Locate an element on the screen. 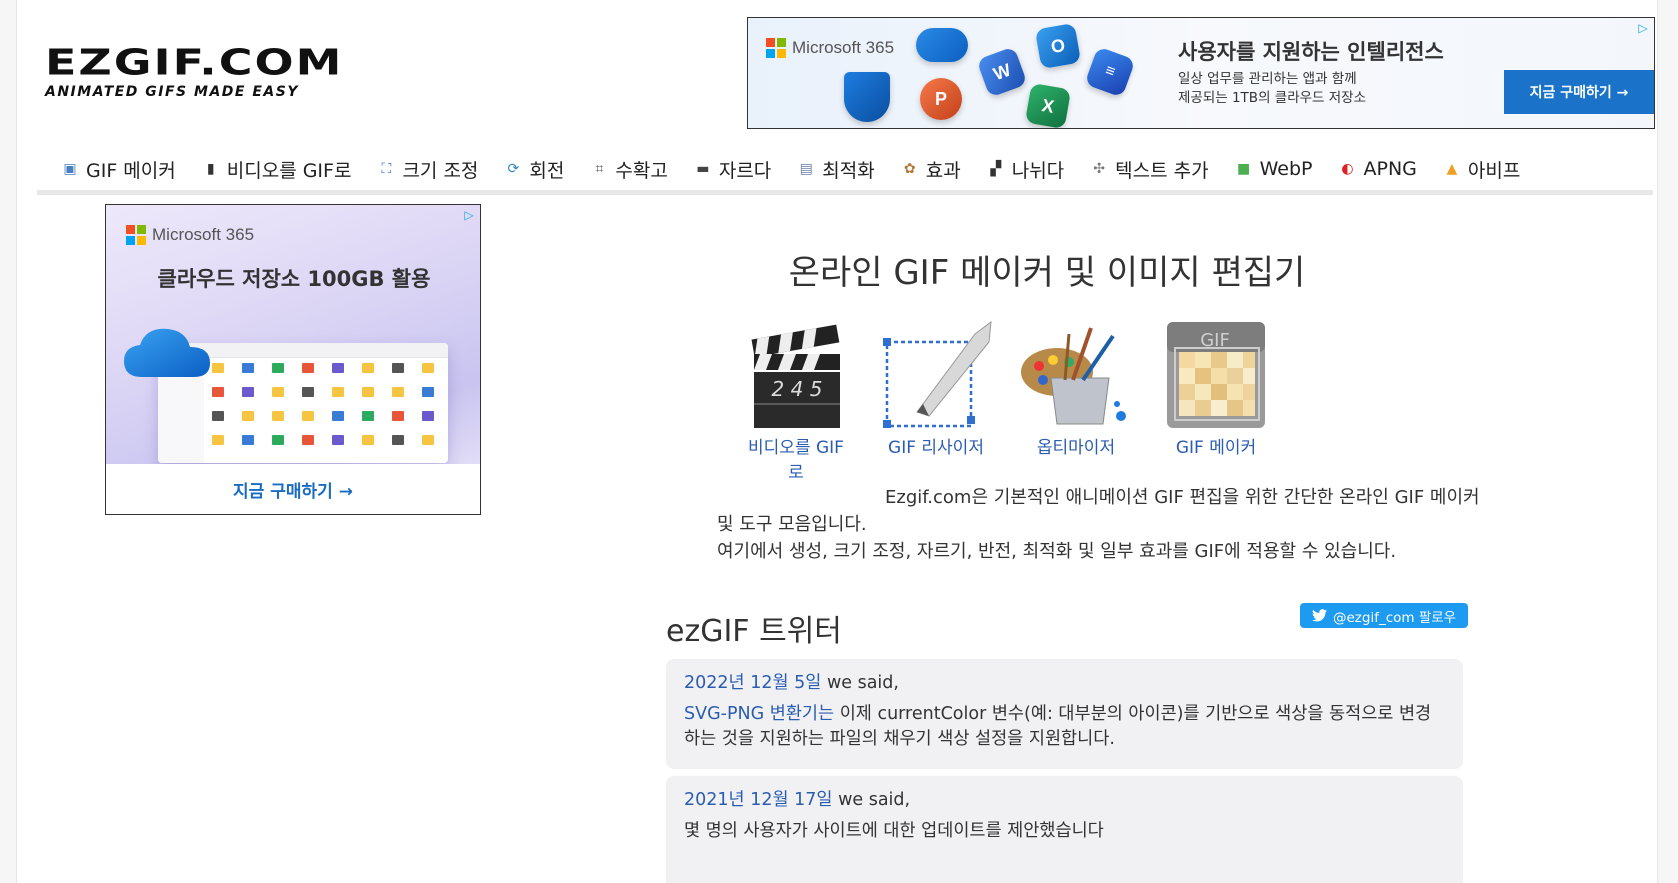  ad-subtext-line: 일상 업무를 관리하는 앱과 함께 is located at coordinates (1267, 79).